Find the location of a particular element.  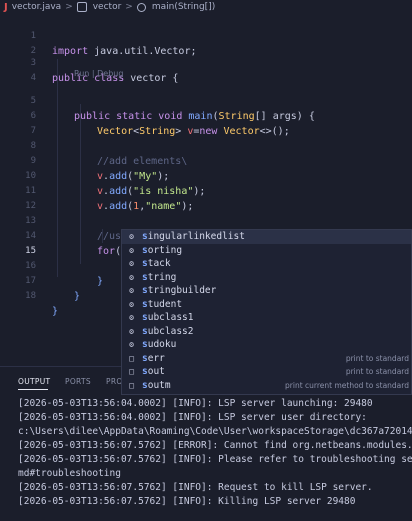

tab-ports: PORTS is located at coordinates (78, 381).